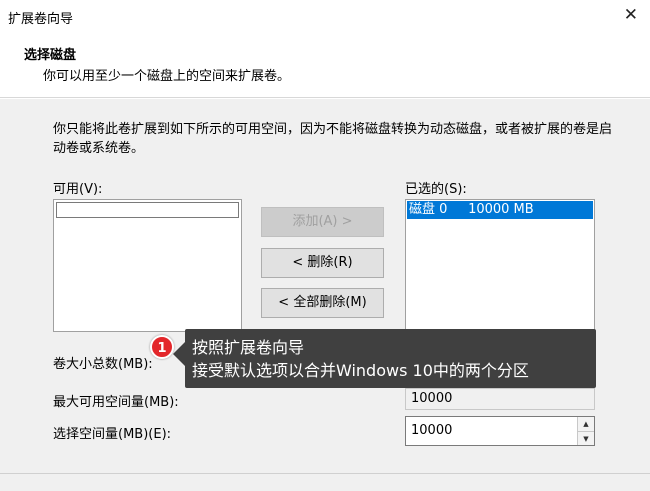 Image resolution: width=650 pixels, height=491 pixels. I want to click on window-title: 扩展卷向导, so click(41, 19).